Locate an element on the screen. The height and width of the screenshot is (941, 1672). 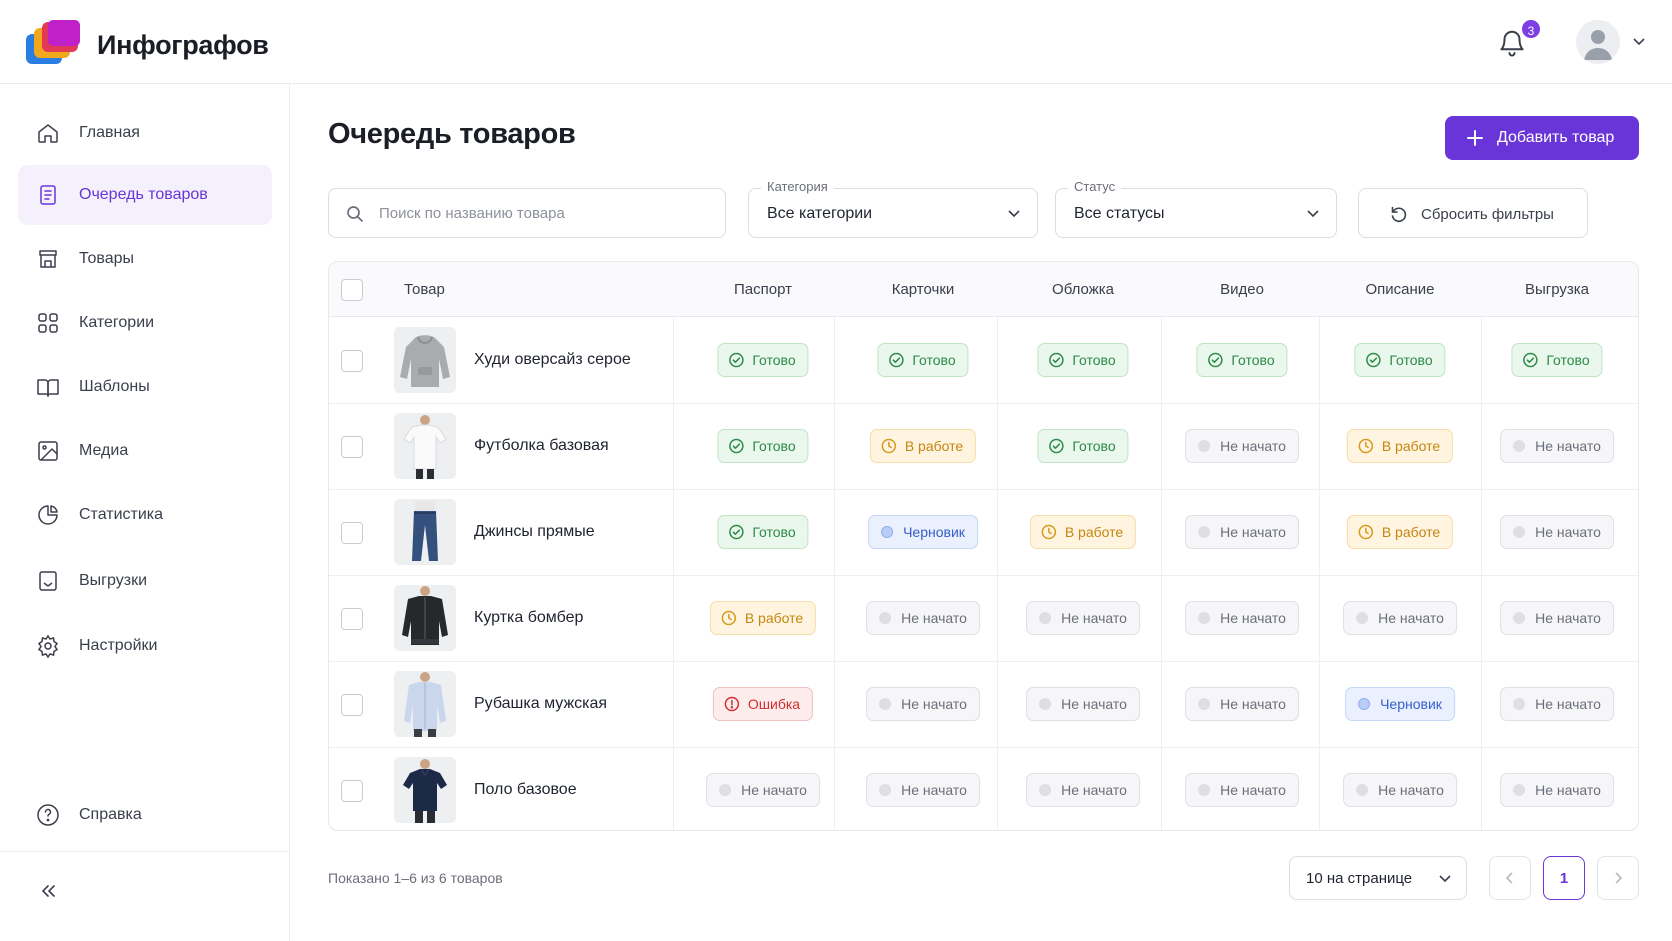
prev-page-button is located at coordinates (1510, 878).